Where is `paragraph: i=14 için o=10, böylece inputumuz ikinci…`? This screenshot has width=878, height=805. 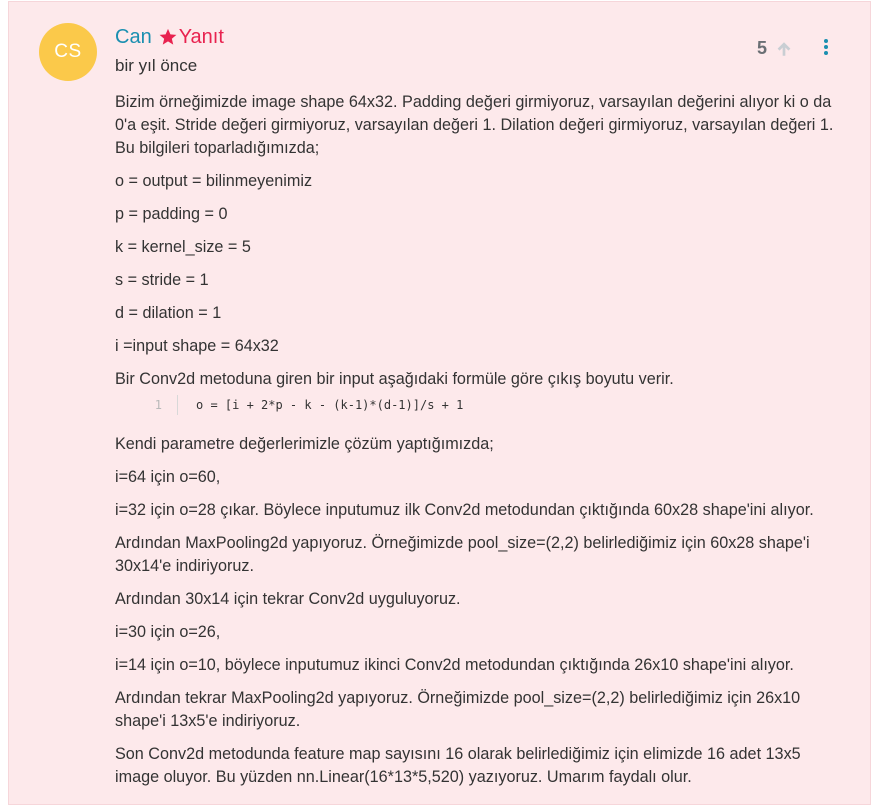
paragraph: i=14 için o=10, böylece inputumuz ikinci… is located at coordinates (454, 665).